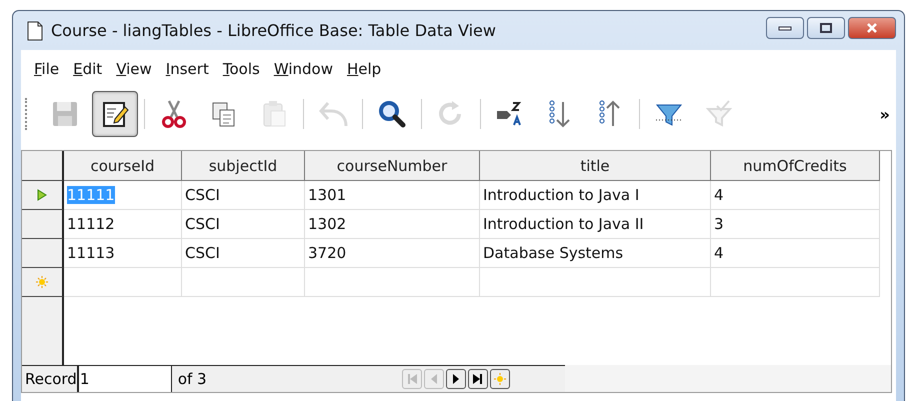 The height and width of the screenshot is (401, 912). What do you see at coordinates (595, 166) in the screenshot?
I see `column-header: title` at bounding box center [595, 166].